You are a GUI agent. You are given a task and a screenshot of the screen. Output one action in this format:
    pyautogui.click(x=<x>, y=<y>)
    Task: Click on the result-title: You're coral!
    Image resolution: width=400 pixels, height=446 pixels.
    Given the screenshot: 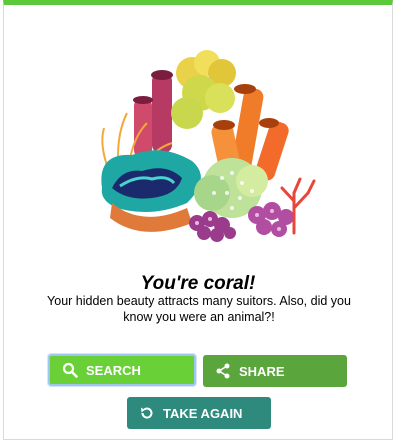 What is the action you would take?
    pyautogui.click(x=198, y=283)
    